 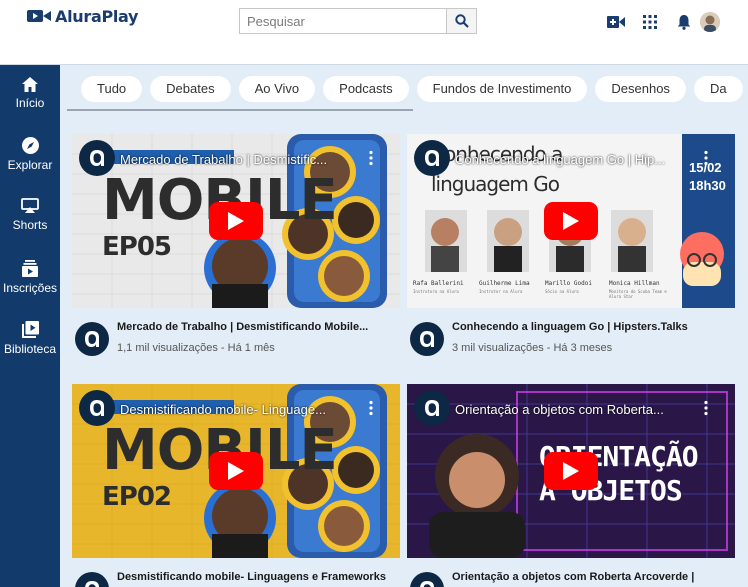 I want to click on video-camera-plus-icon, so click(x=616, y=22).